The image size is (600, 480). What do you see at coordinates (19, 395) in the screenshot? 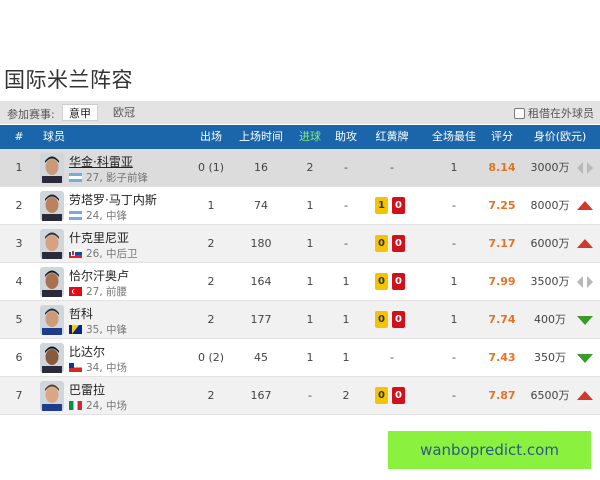
I see `row-number: 7` at bounding box center [19, 395].